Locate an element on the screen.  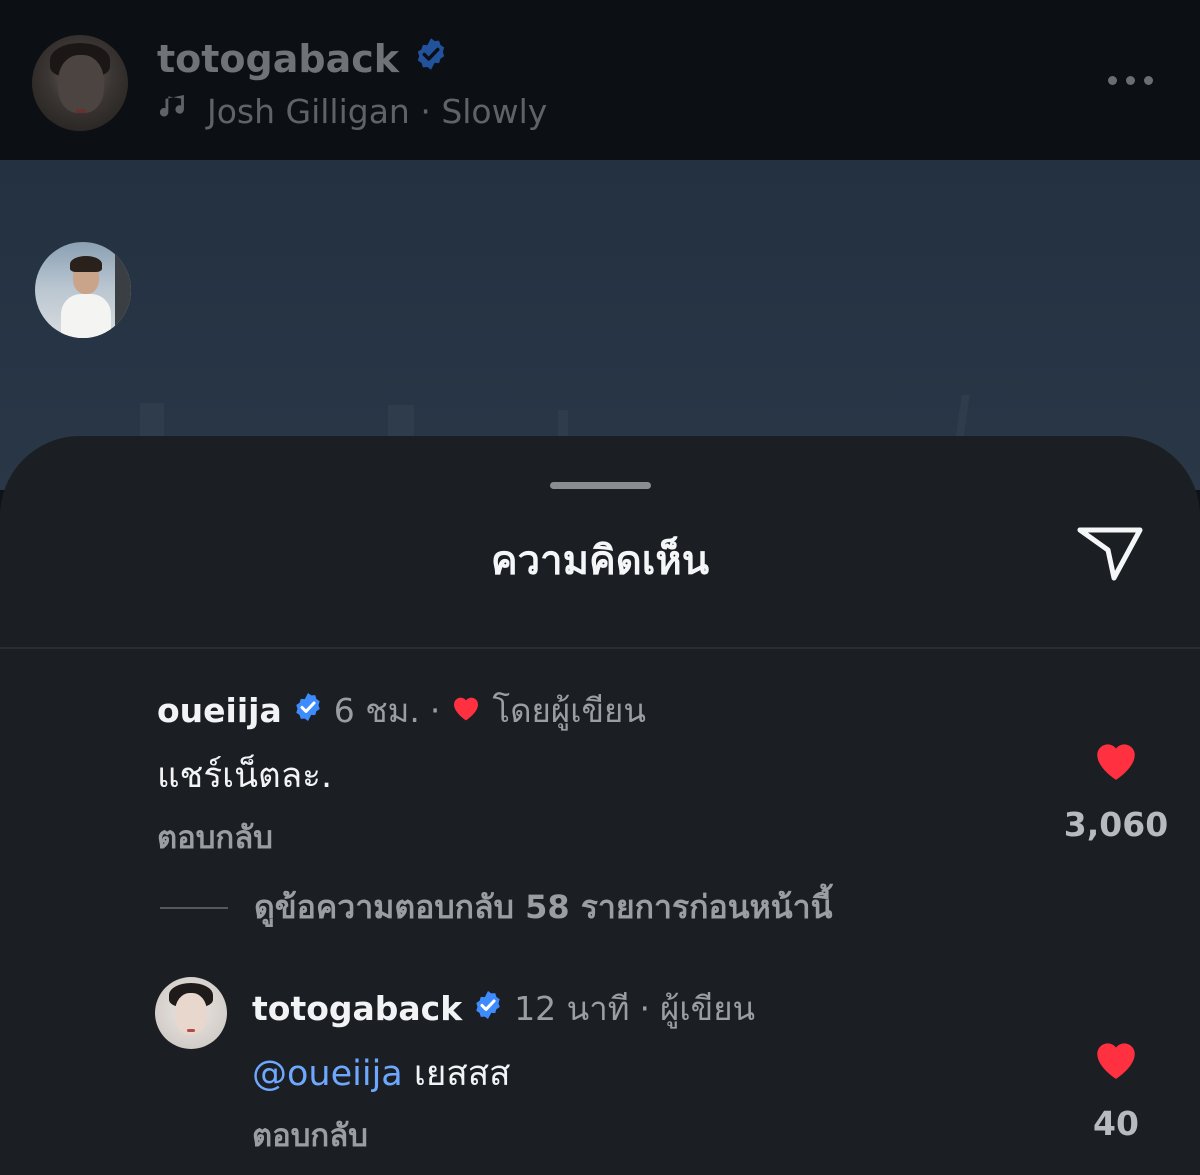
liked-by-author-label: โดยผู้เขียน is located at coordinates (569, 710).